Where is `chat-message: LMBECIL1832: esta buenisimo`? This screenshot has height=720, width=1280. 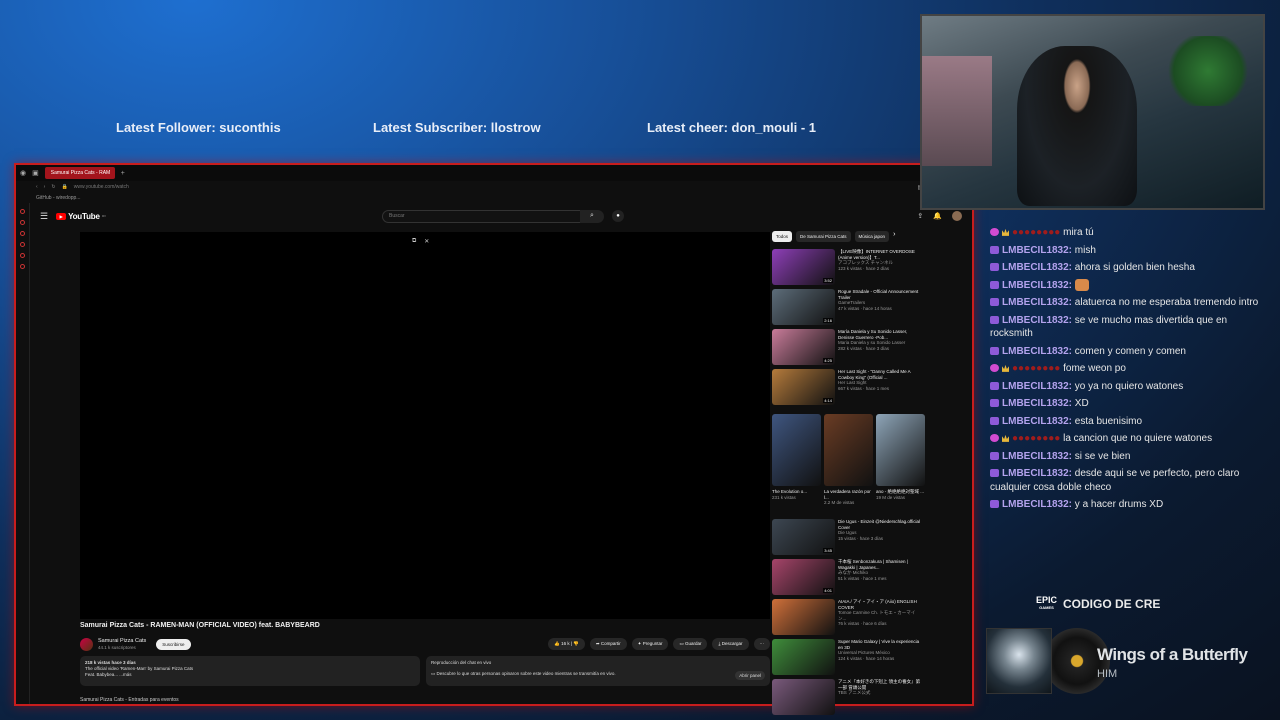 chat-message: LMBECIL1832: esta buenisimo is located at coordinates (1127, 422).